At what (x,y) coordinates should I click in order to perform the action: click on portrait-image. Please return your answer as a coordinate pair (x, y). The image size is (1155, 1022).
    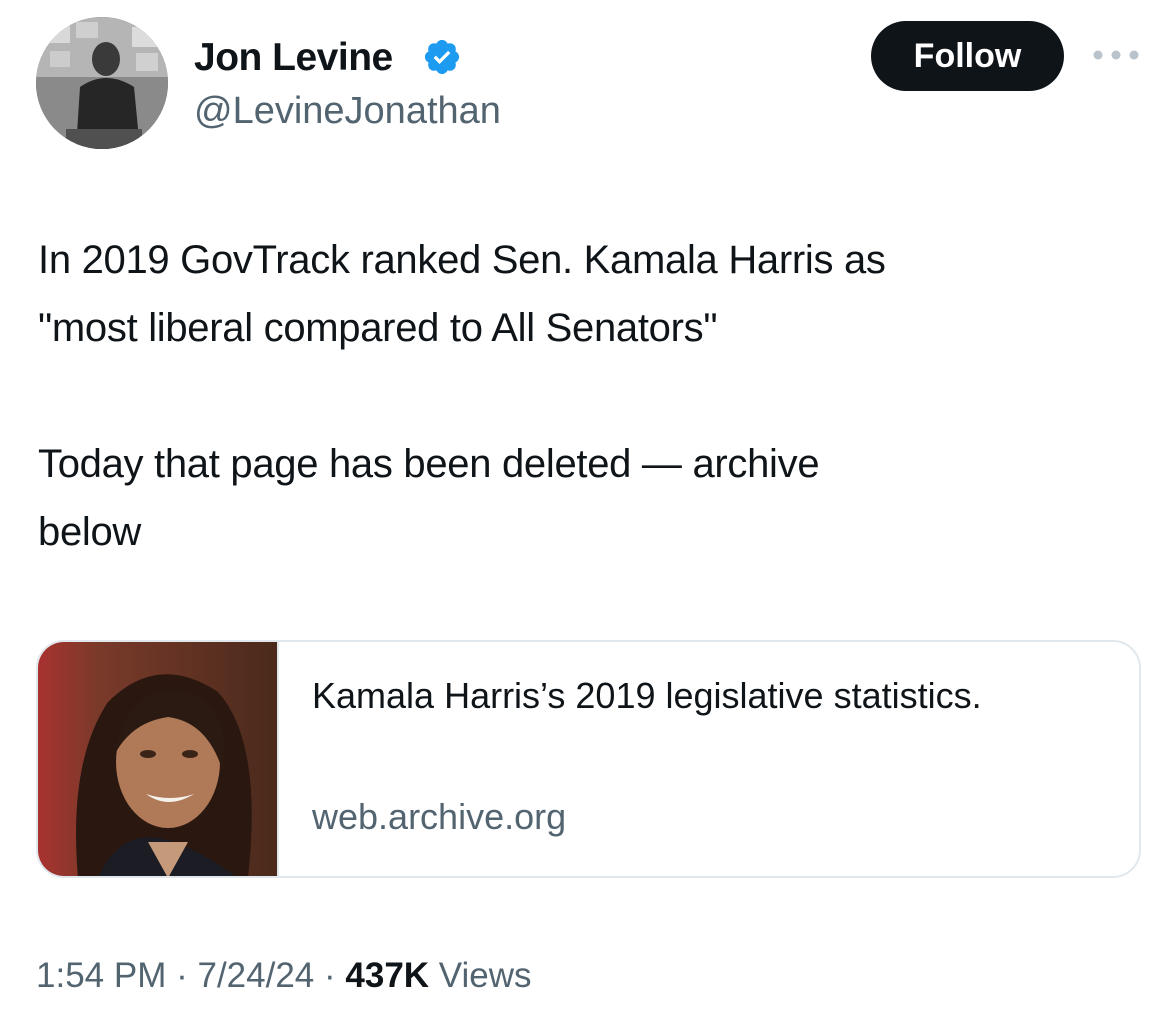
    Looking at the image, I should click on (157, 759).